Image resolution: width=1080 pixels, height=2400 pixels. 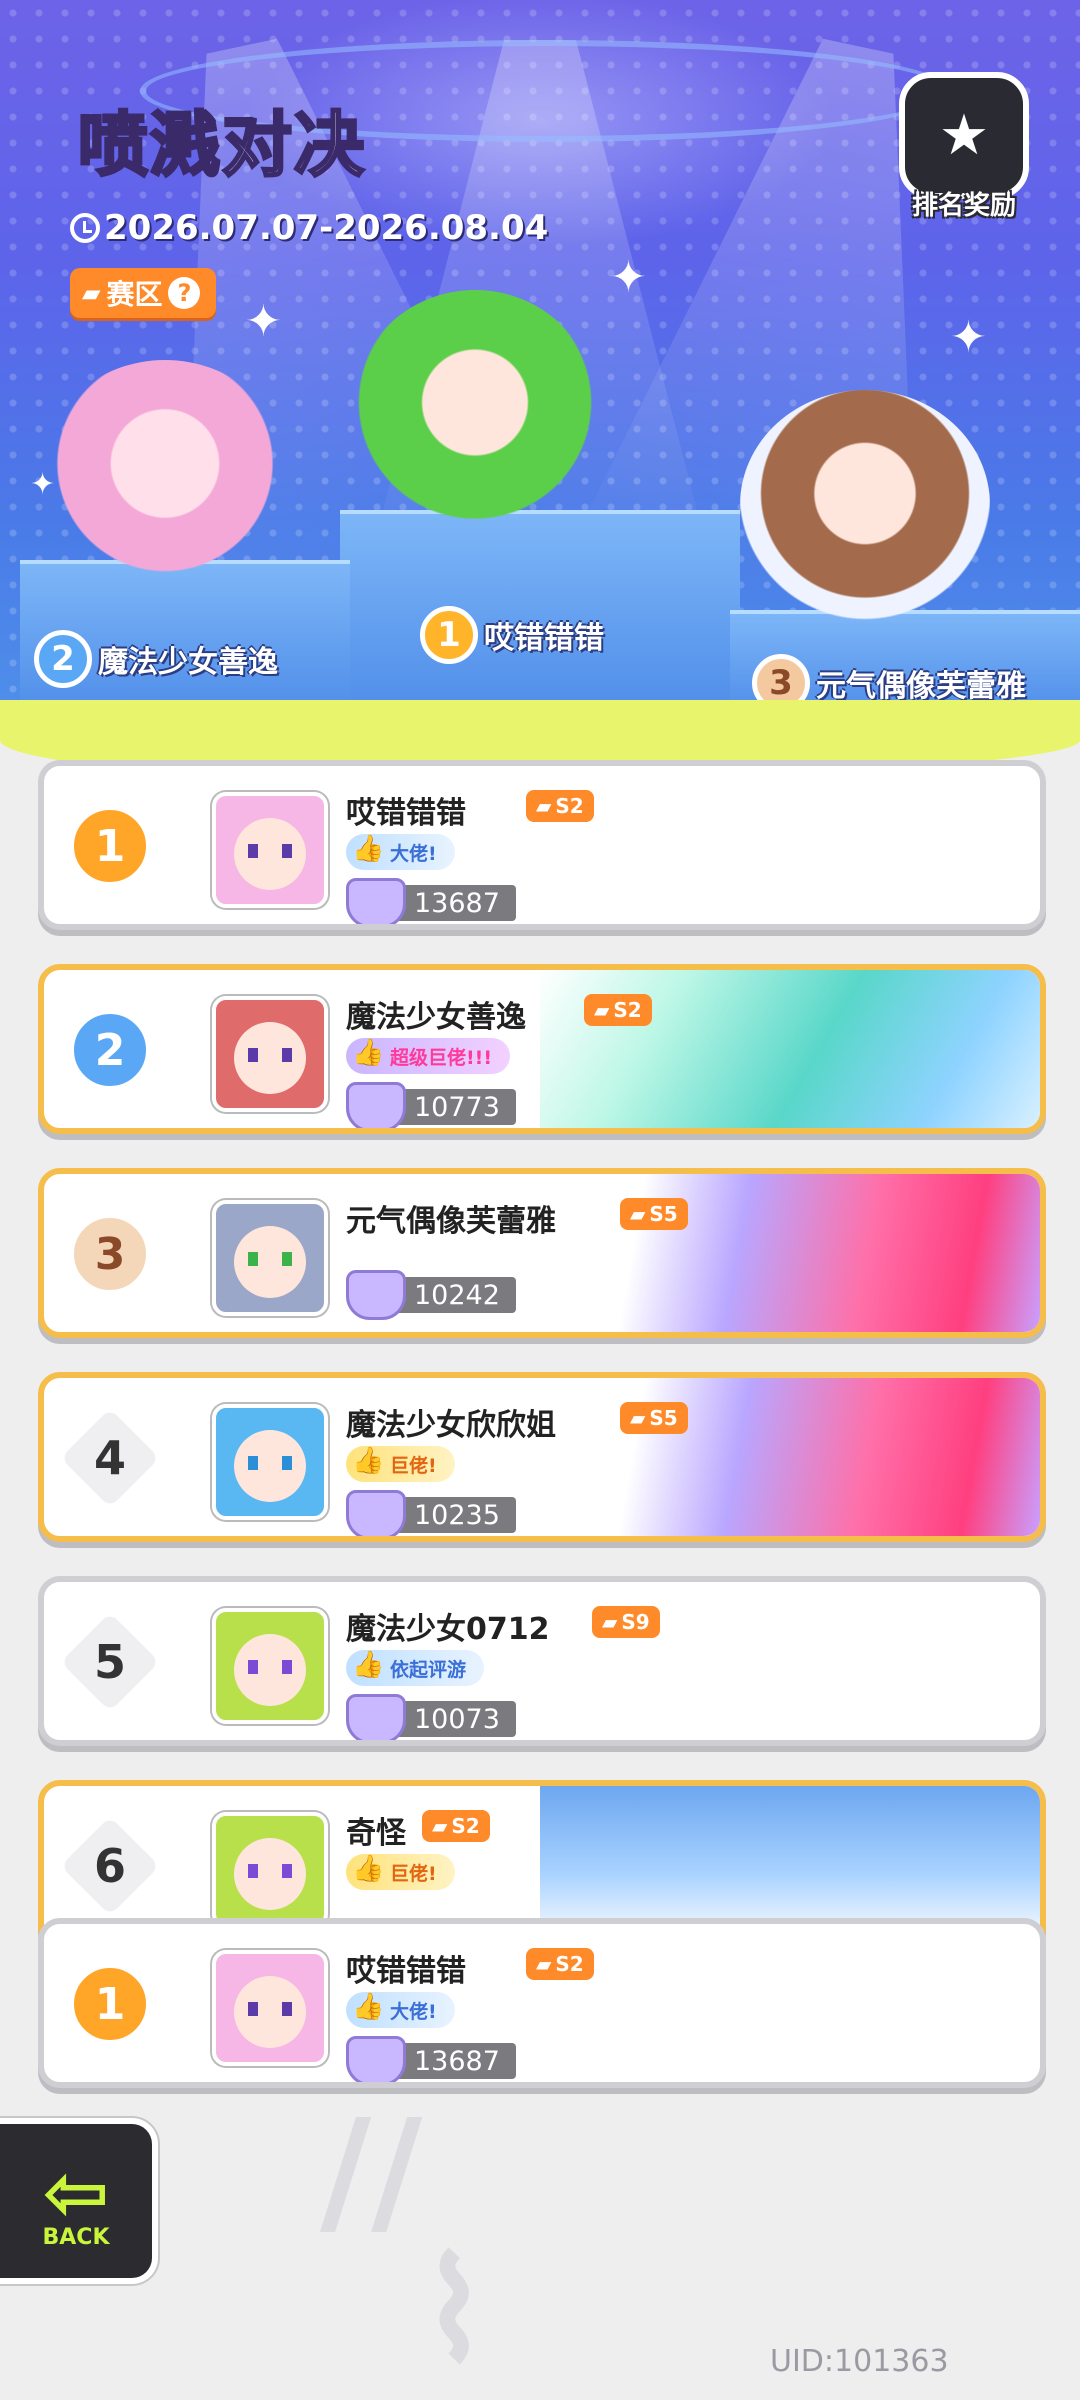 I want to click on rank-medal: 2, so click(x=110, y=1050).